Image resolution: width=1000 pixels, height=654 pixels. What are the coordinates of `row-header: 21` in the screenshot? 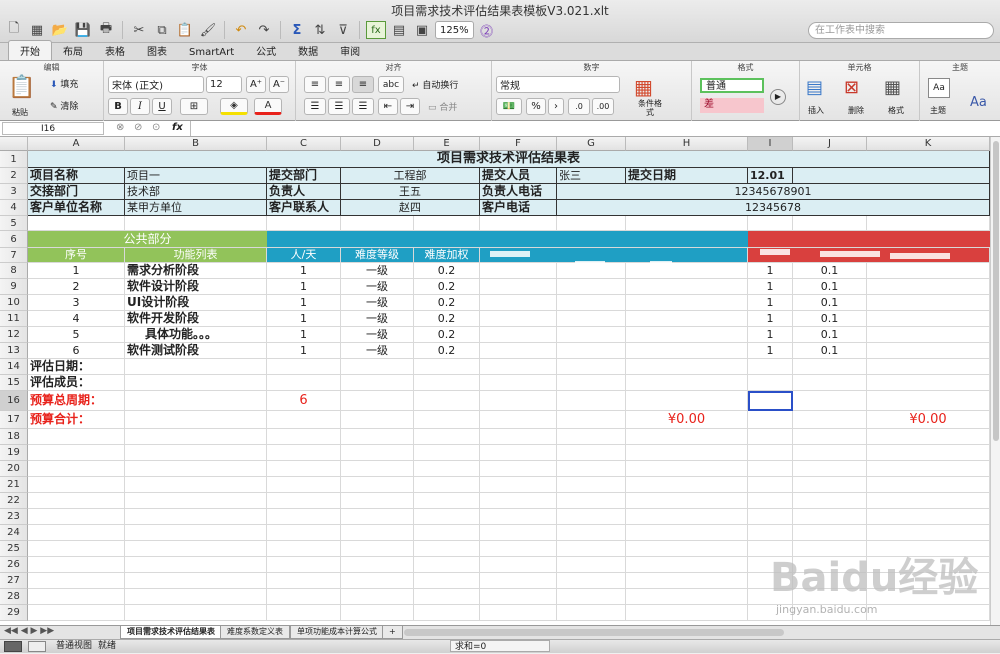 It's located at (14, 485).